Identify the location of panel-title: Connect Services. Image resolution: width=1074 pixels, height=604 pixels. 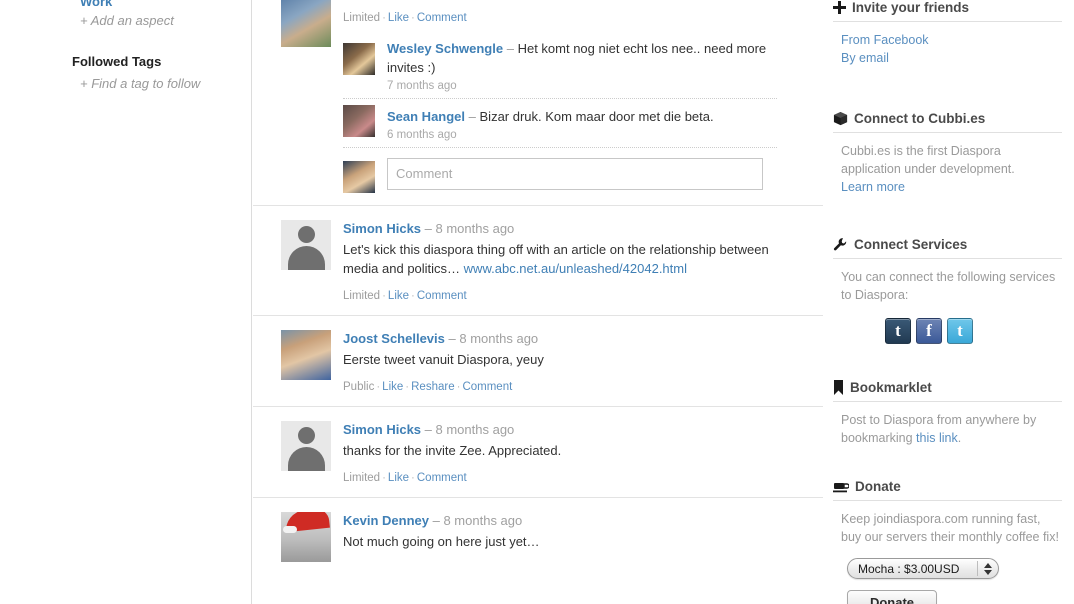
(911, 244).